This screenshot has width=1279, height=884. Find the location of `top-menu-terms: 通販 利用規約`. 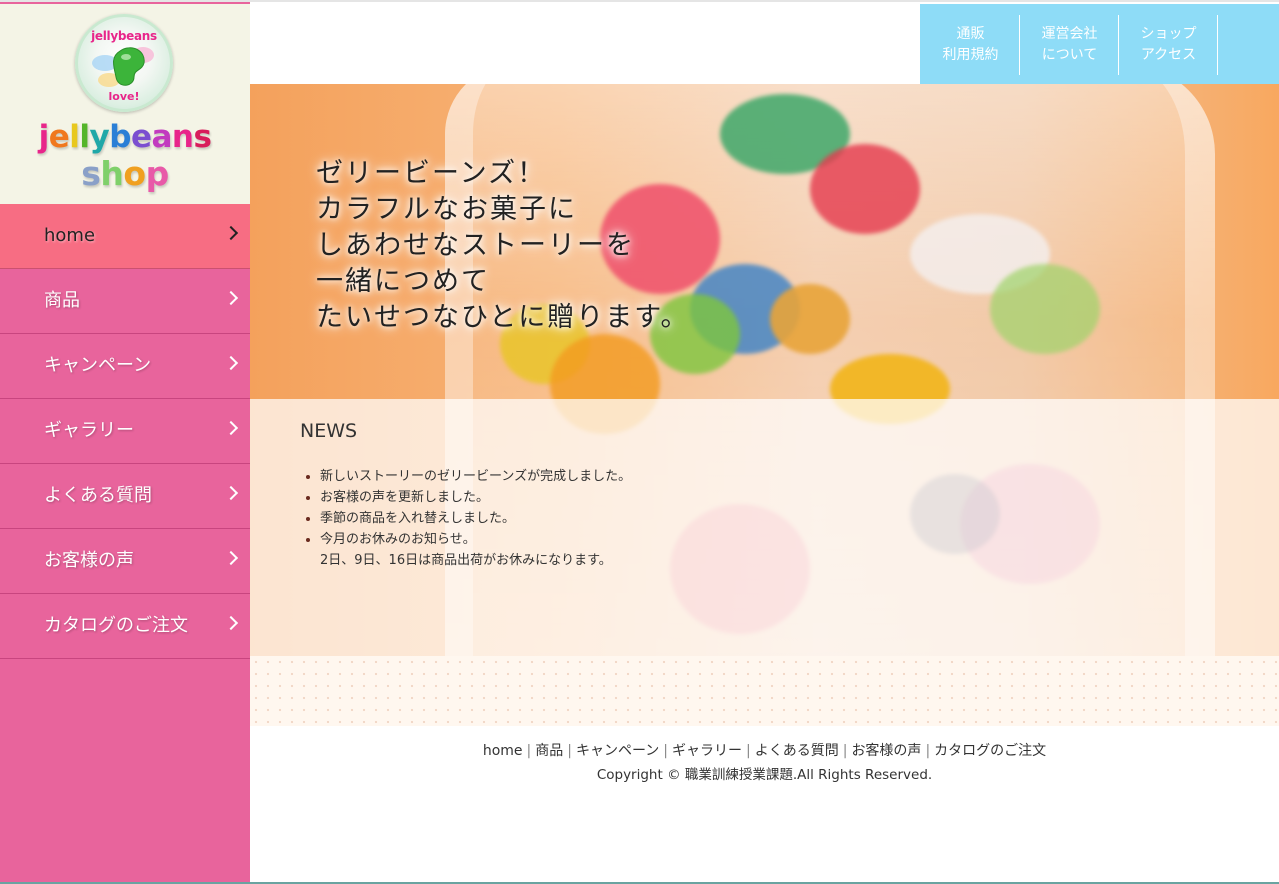

top-menu-terms: 通販 利用規約 is located at coordinates (970, 45).